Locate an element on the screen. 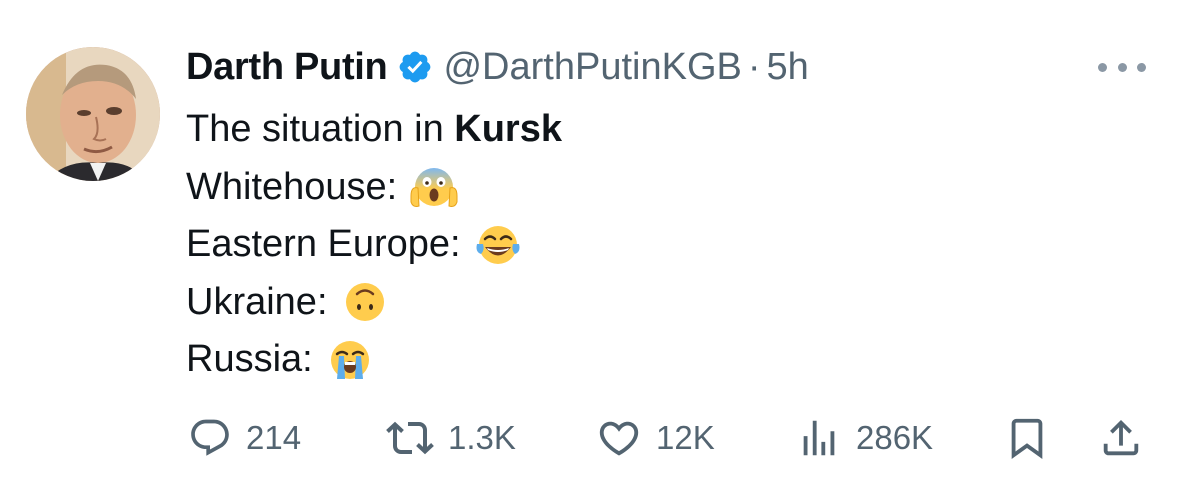 This screenshot has height=498, width=1179. reply-button: 214 is located at coordinates (244, 438).